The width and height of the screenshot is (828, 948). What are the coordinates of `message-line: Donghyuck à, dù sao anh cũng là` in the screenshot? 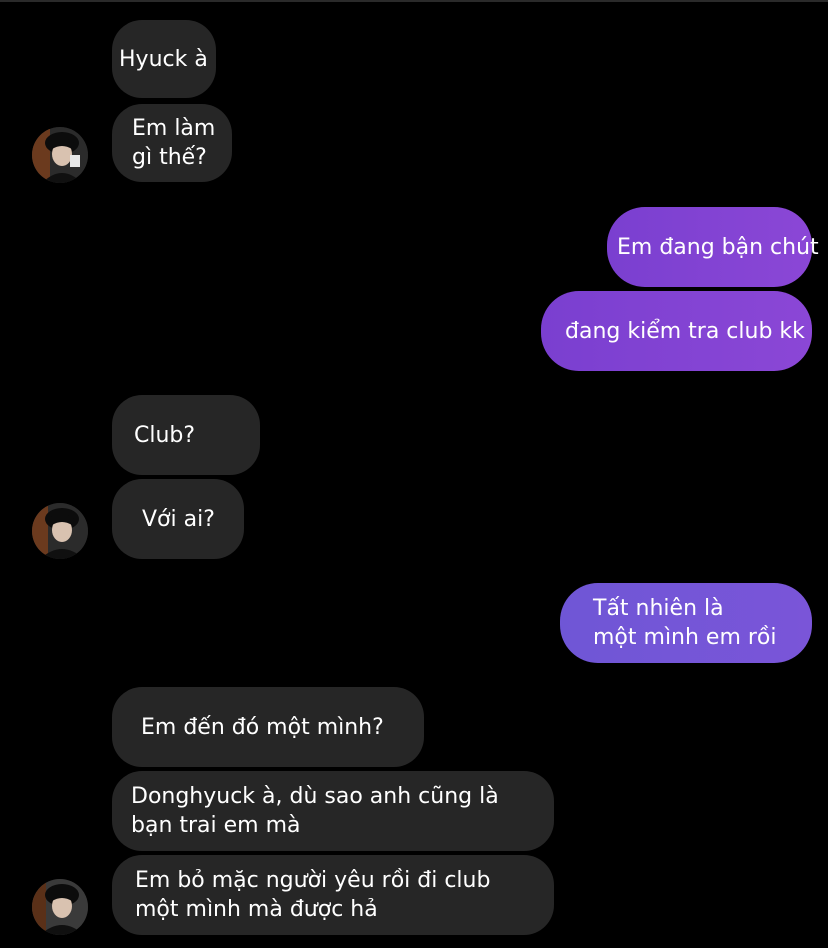 It's located at (315, 796).